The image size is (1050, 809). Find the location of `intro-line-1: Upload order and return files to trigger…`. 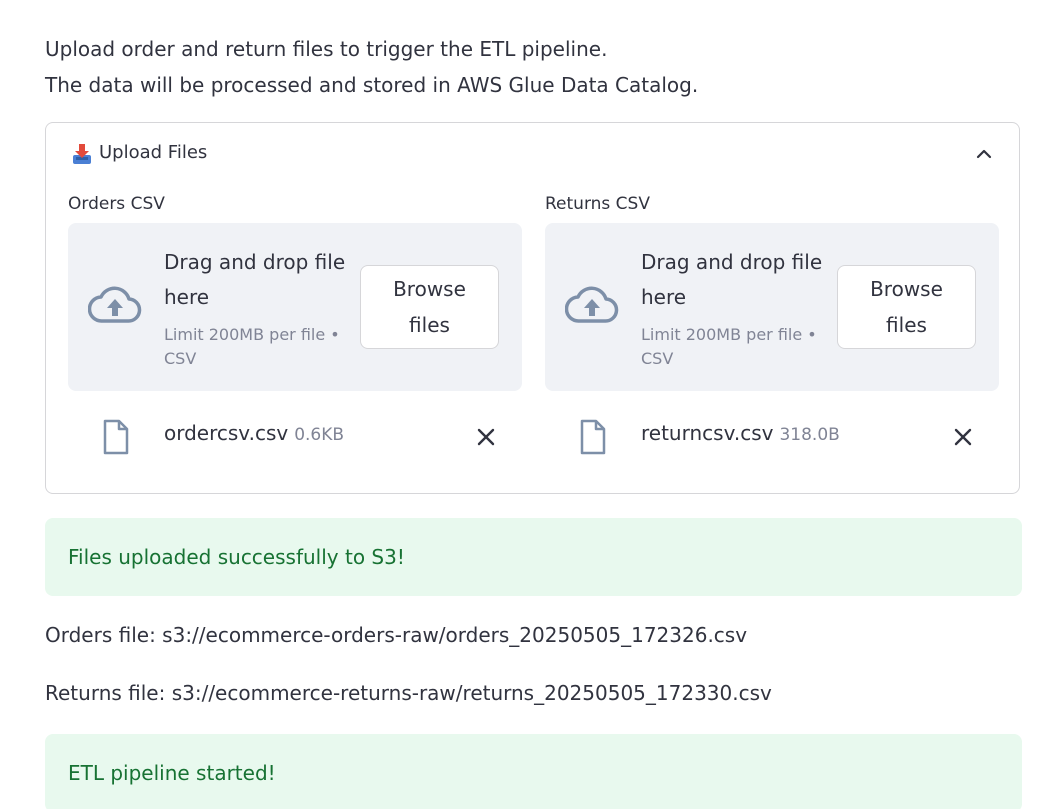

intro-line-1: Upload order and return files to trigger… is located at coordinates (326, 49).